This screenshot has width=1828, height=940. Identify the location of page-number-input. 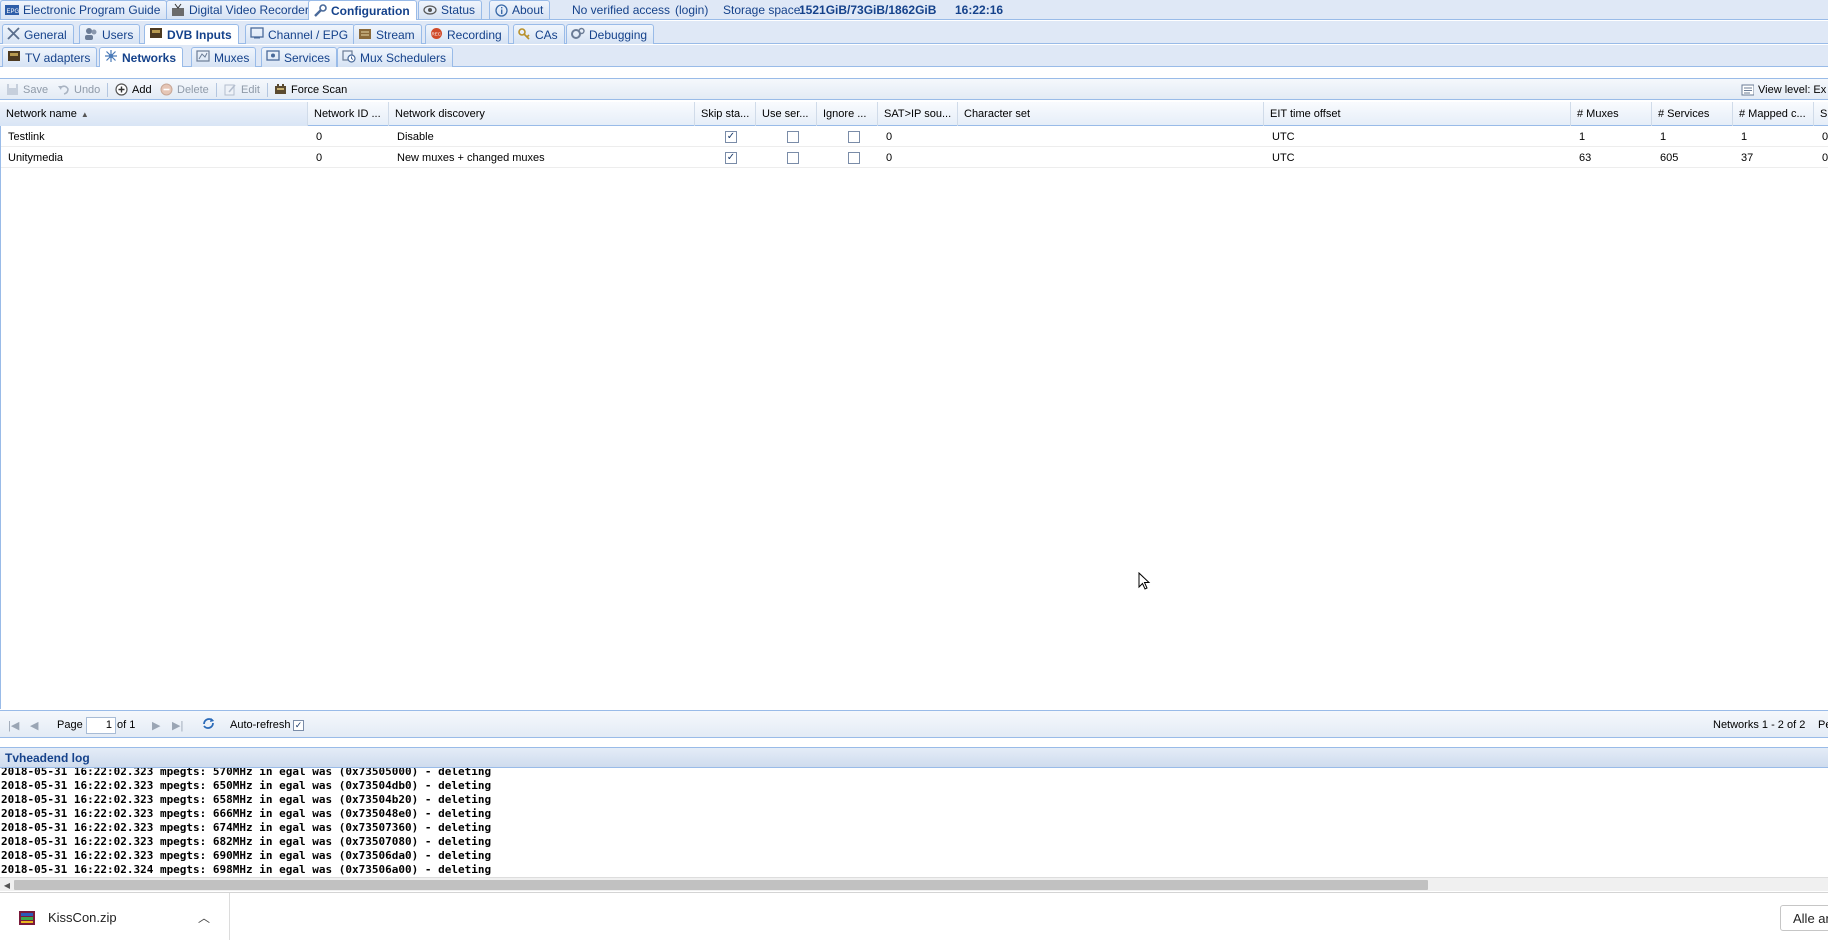
(101, 725).